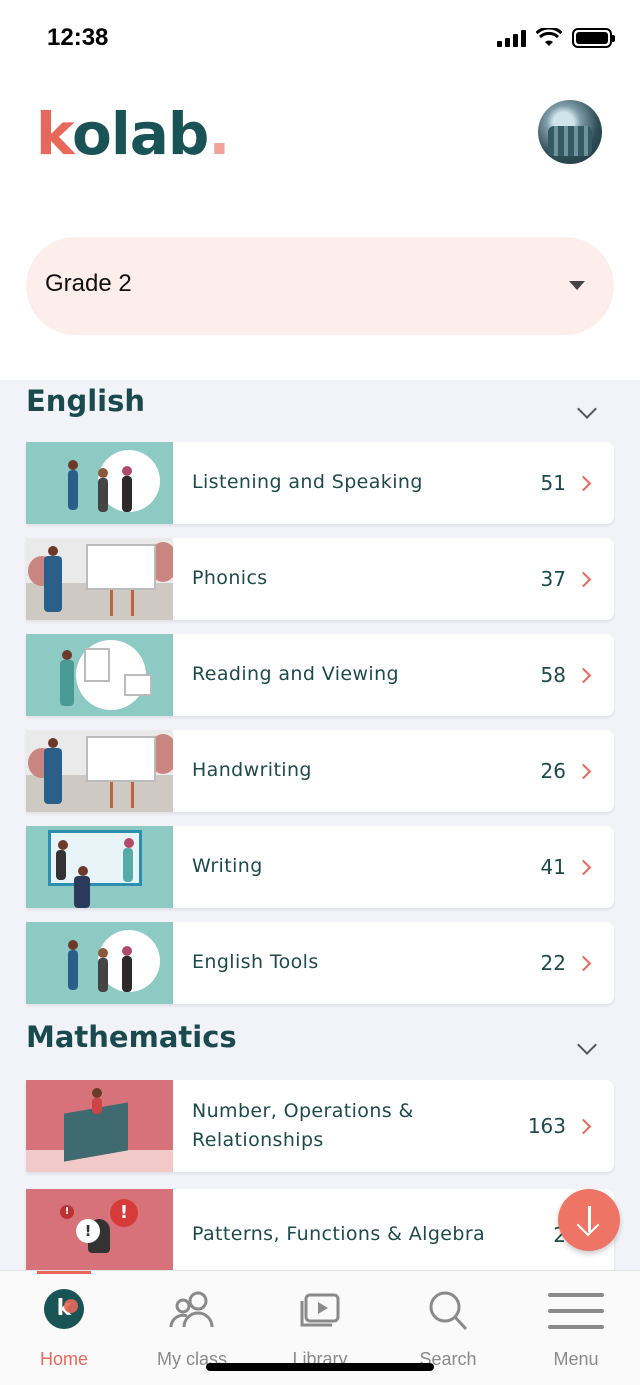 The image size is (640, 1385). What do you see at coordinates (78, 37) in the screenshot?
I see `status-time: 12:38` at bounding box center [78, 37].